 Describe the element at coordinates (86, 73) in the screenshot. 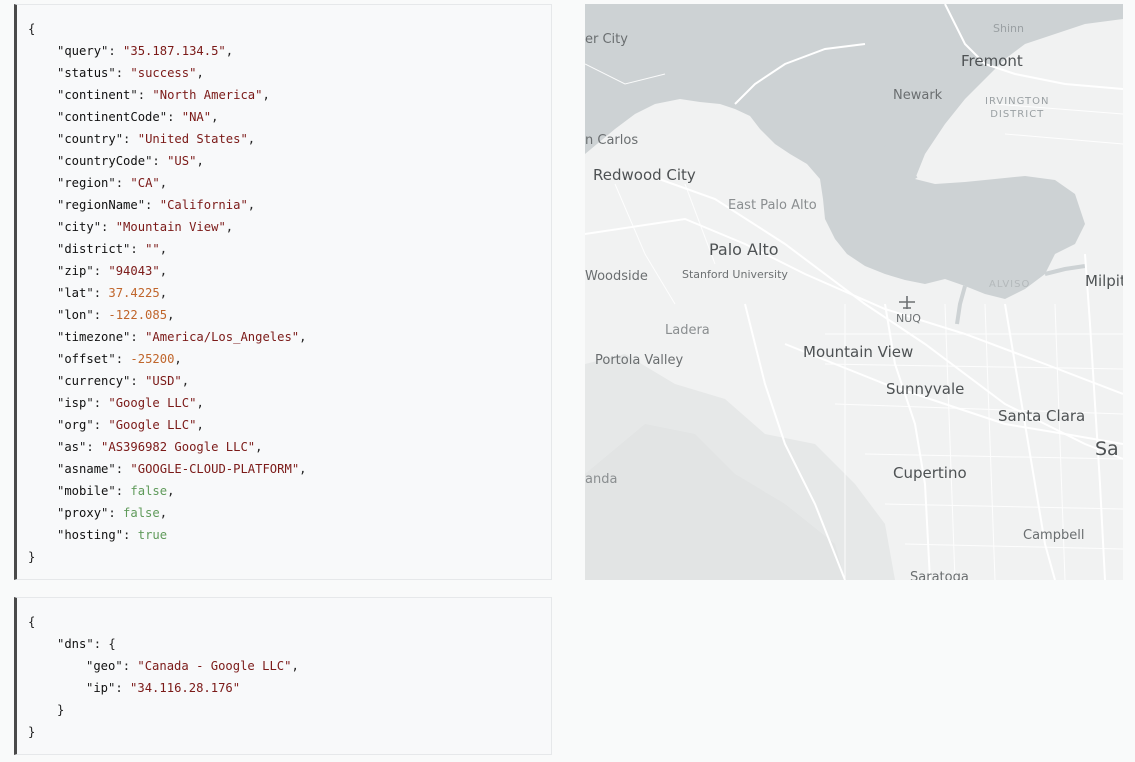

I see `json-key: status` at that location.